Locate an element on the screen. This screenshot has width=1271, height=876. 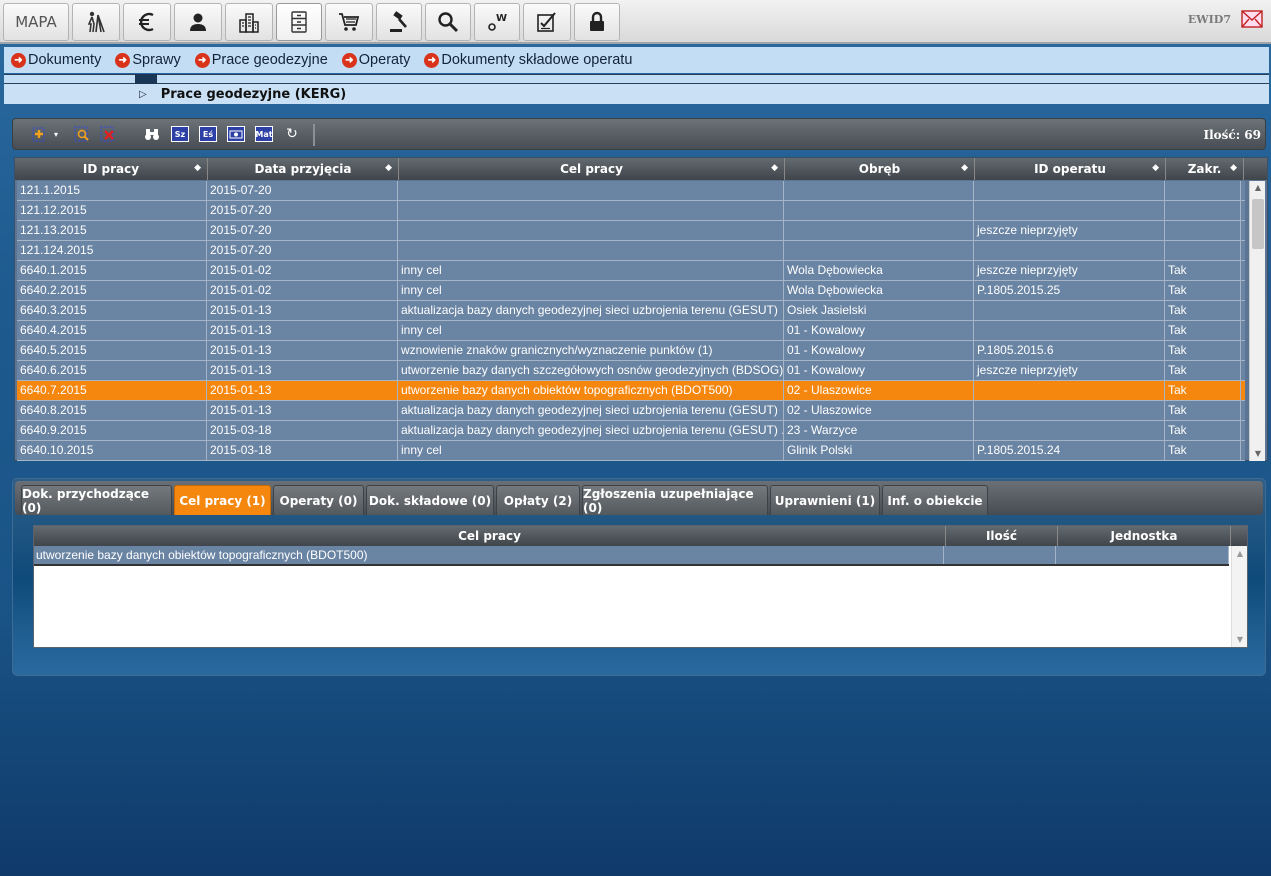
nav-link-dokumenty: ➜ Dokumenty is located at coordinates (56, 60).